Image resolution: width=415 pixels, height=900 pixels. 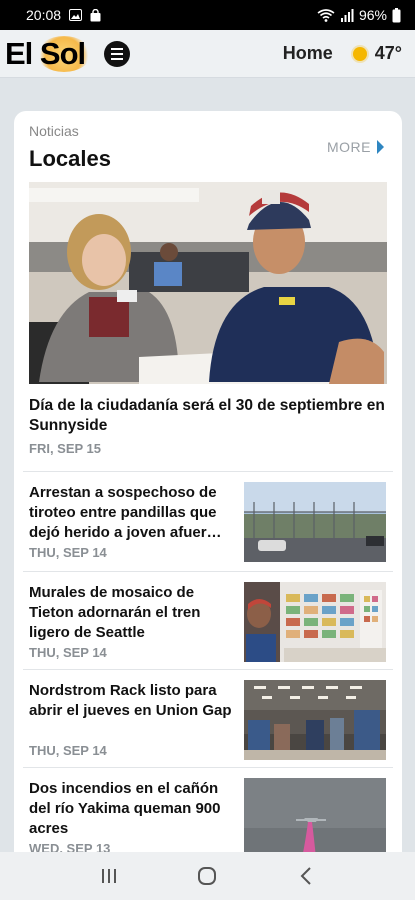 I want to click on battery-level: 96%, so click(x=372, y=15).